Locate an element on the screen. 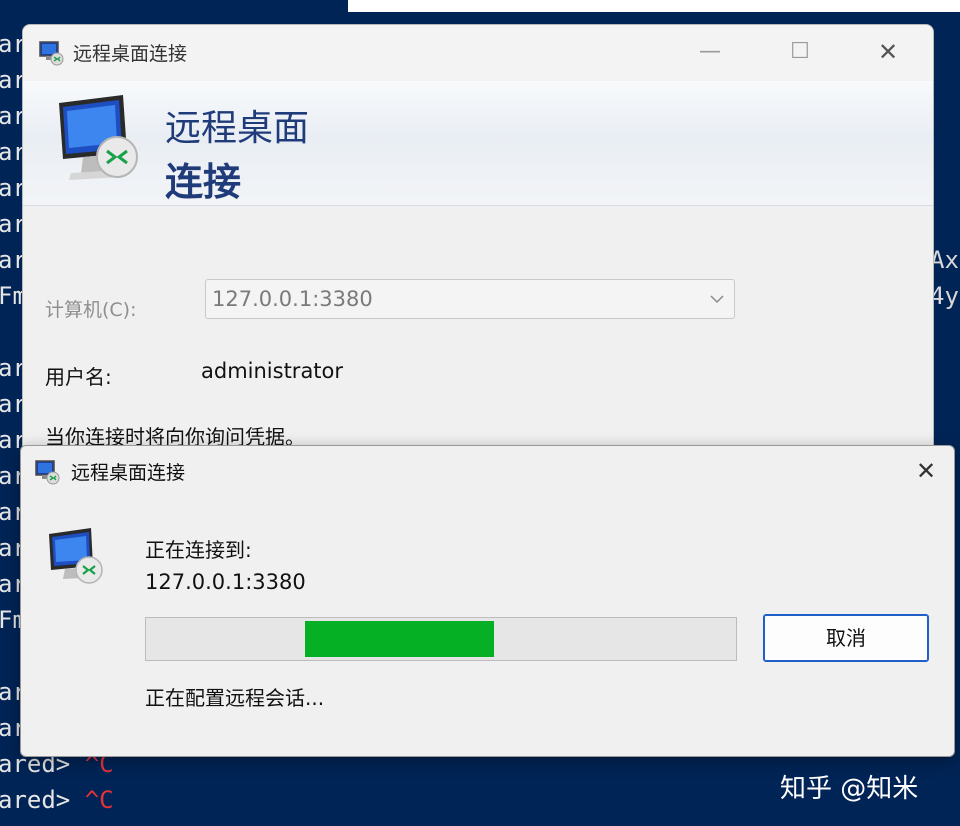  terminal-line: ared> ^C is located at coordinates (57, 800).